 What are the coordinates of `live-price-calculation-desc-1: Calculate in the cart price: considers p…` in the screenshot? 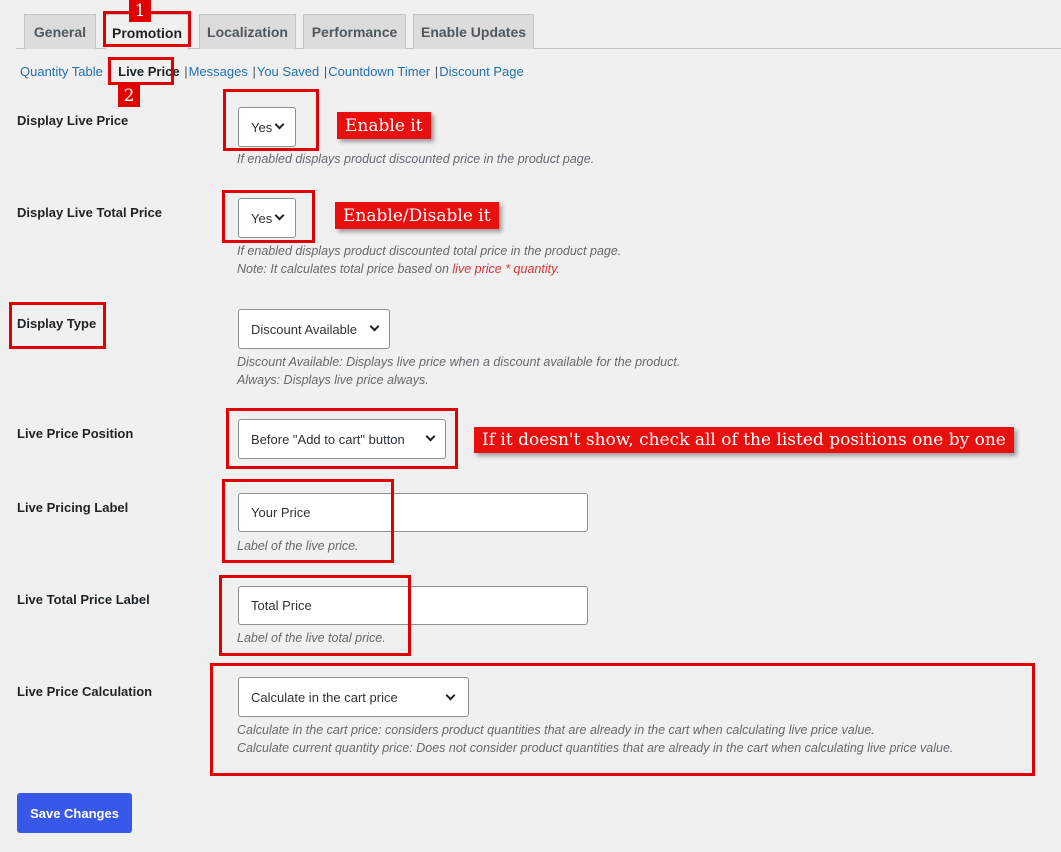 It's located at (556, 730).